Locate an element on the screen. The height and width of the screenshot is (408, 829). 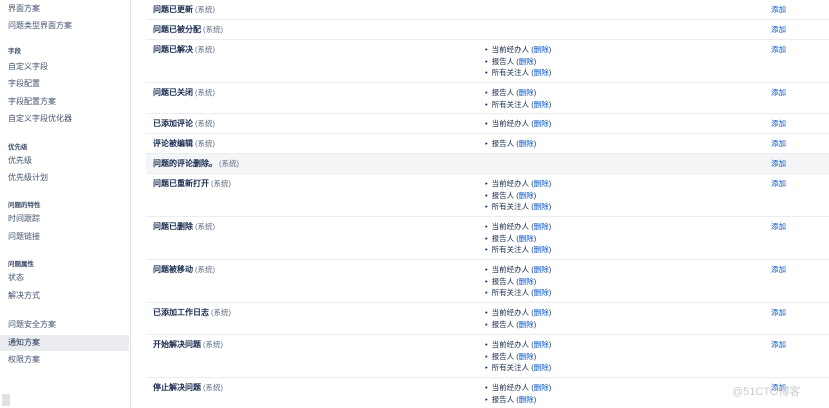
event-row: 问题被移动(系统) 当前经办人 (删除)报告人 (删除)所有关注人 (删除) 添加 is located at coordinates (487, 281).